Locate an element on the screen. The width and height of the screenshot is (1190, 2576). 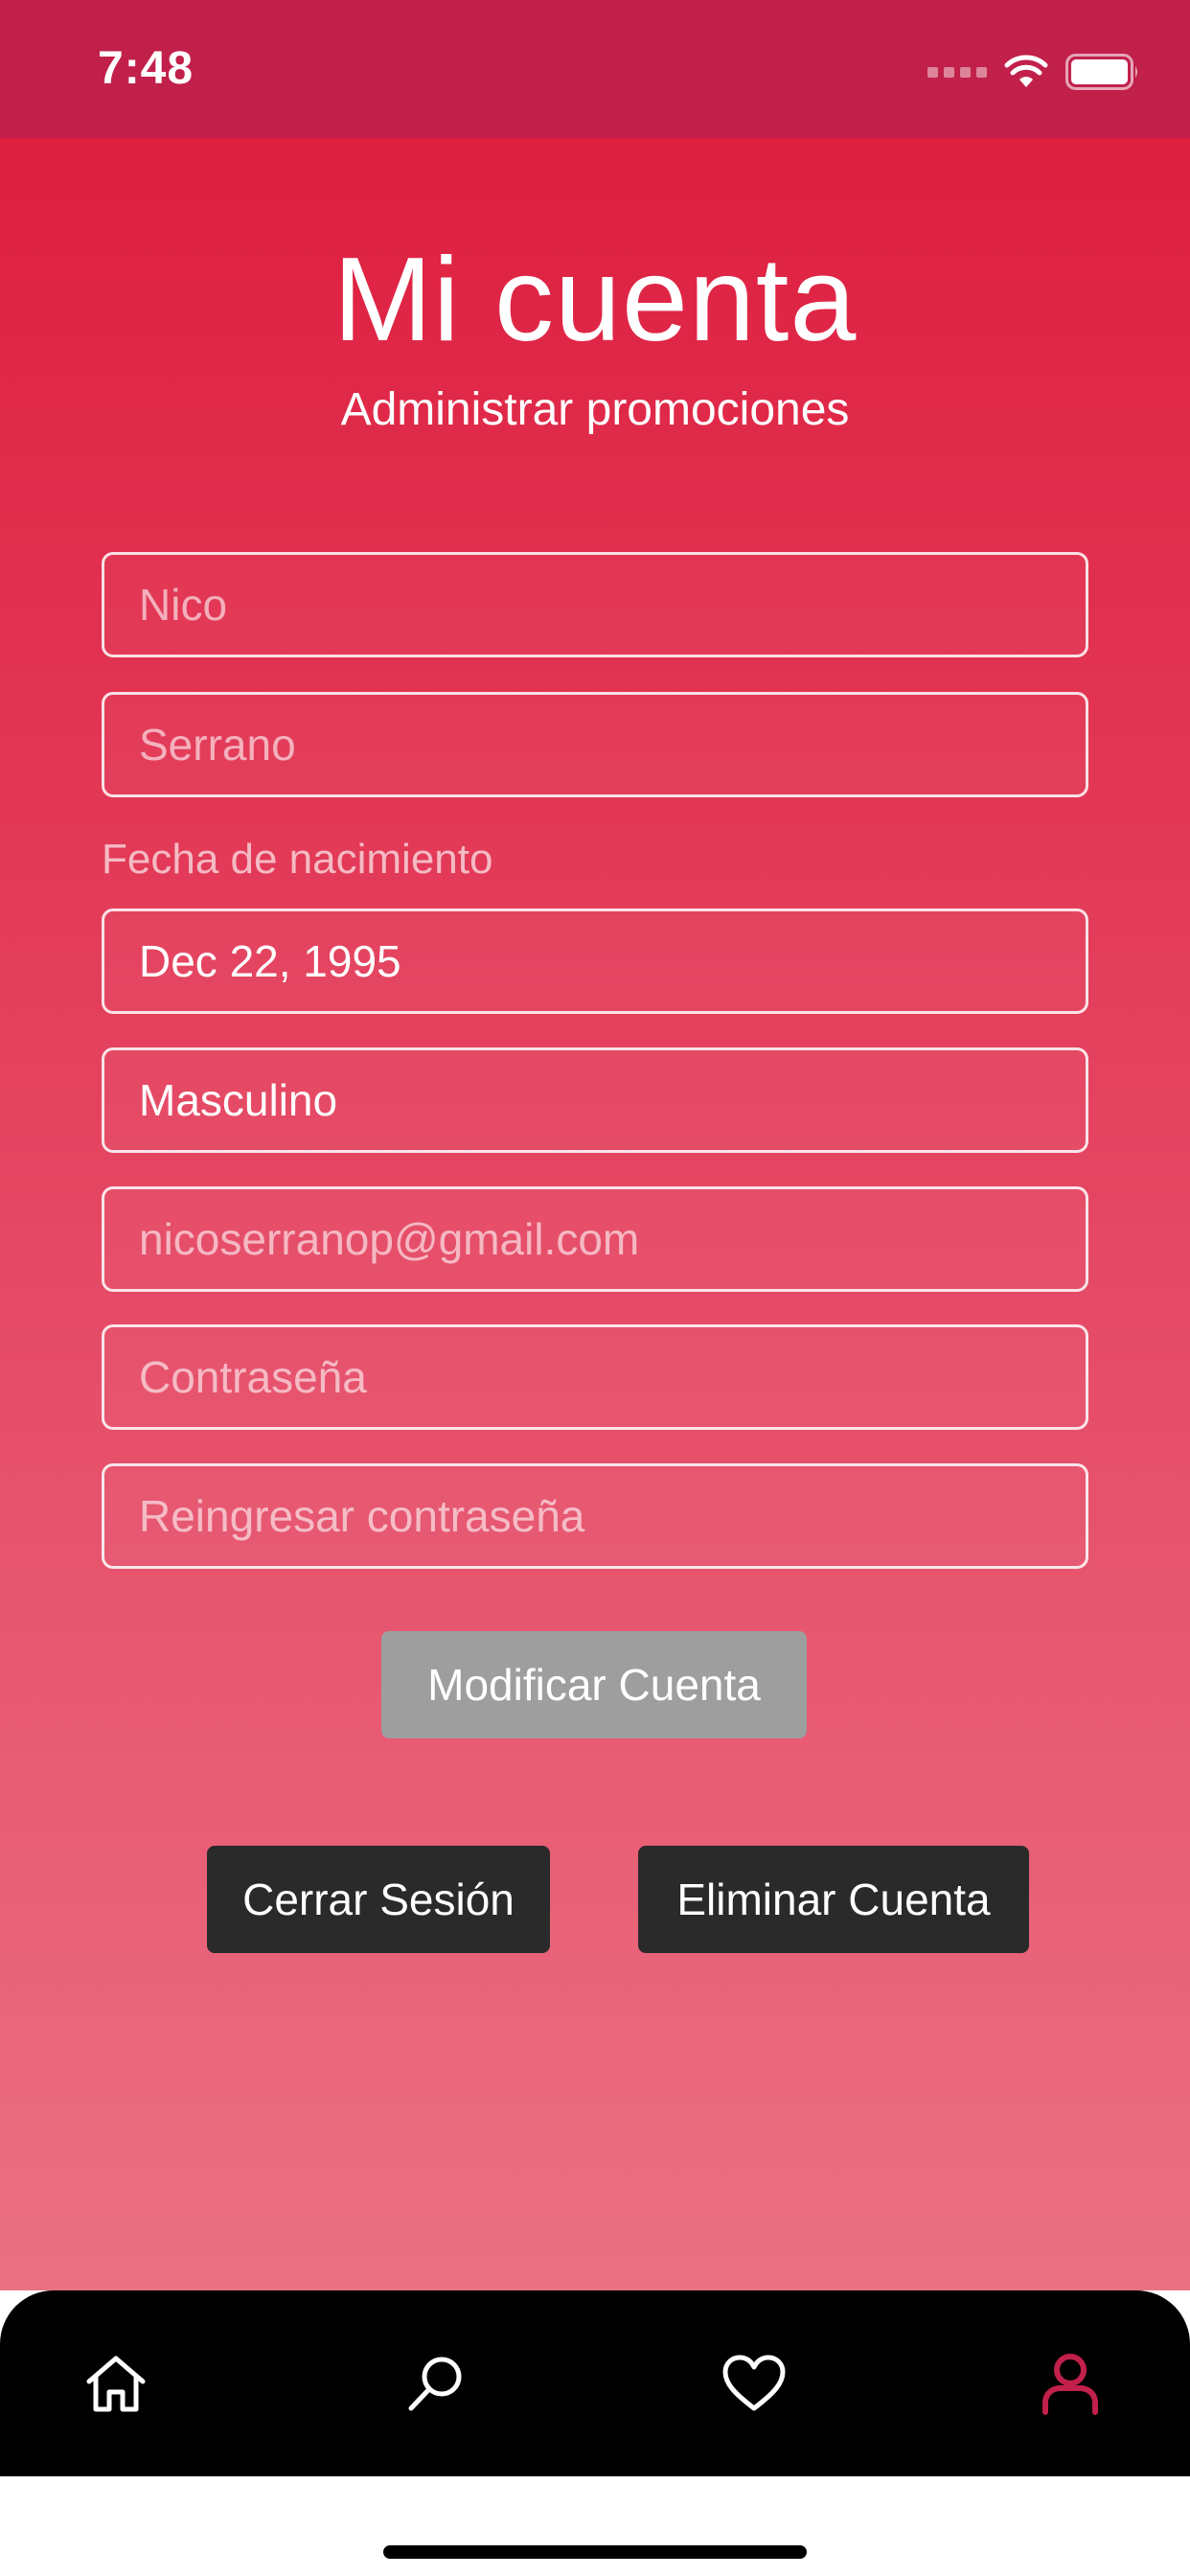
battery-icon is located at coordinates (1101, 72).